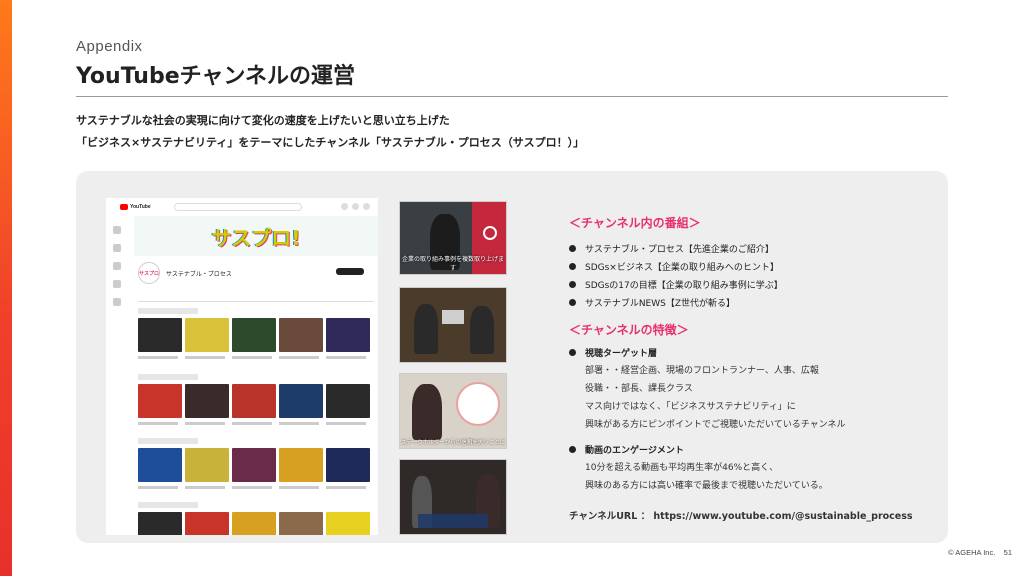  I want to click on video-still-1: 企業の取り組み事例を複数取り上げます, so click(453, 238).